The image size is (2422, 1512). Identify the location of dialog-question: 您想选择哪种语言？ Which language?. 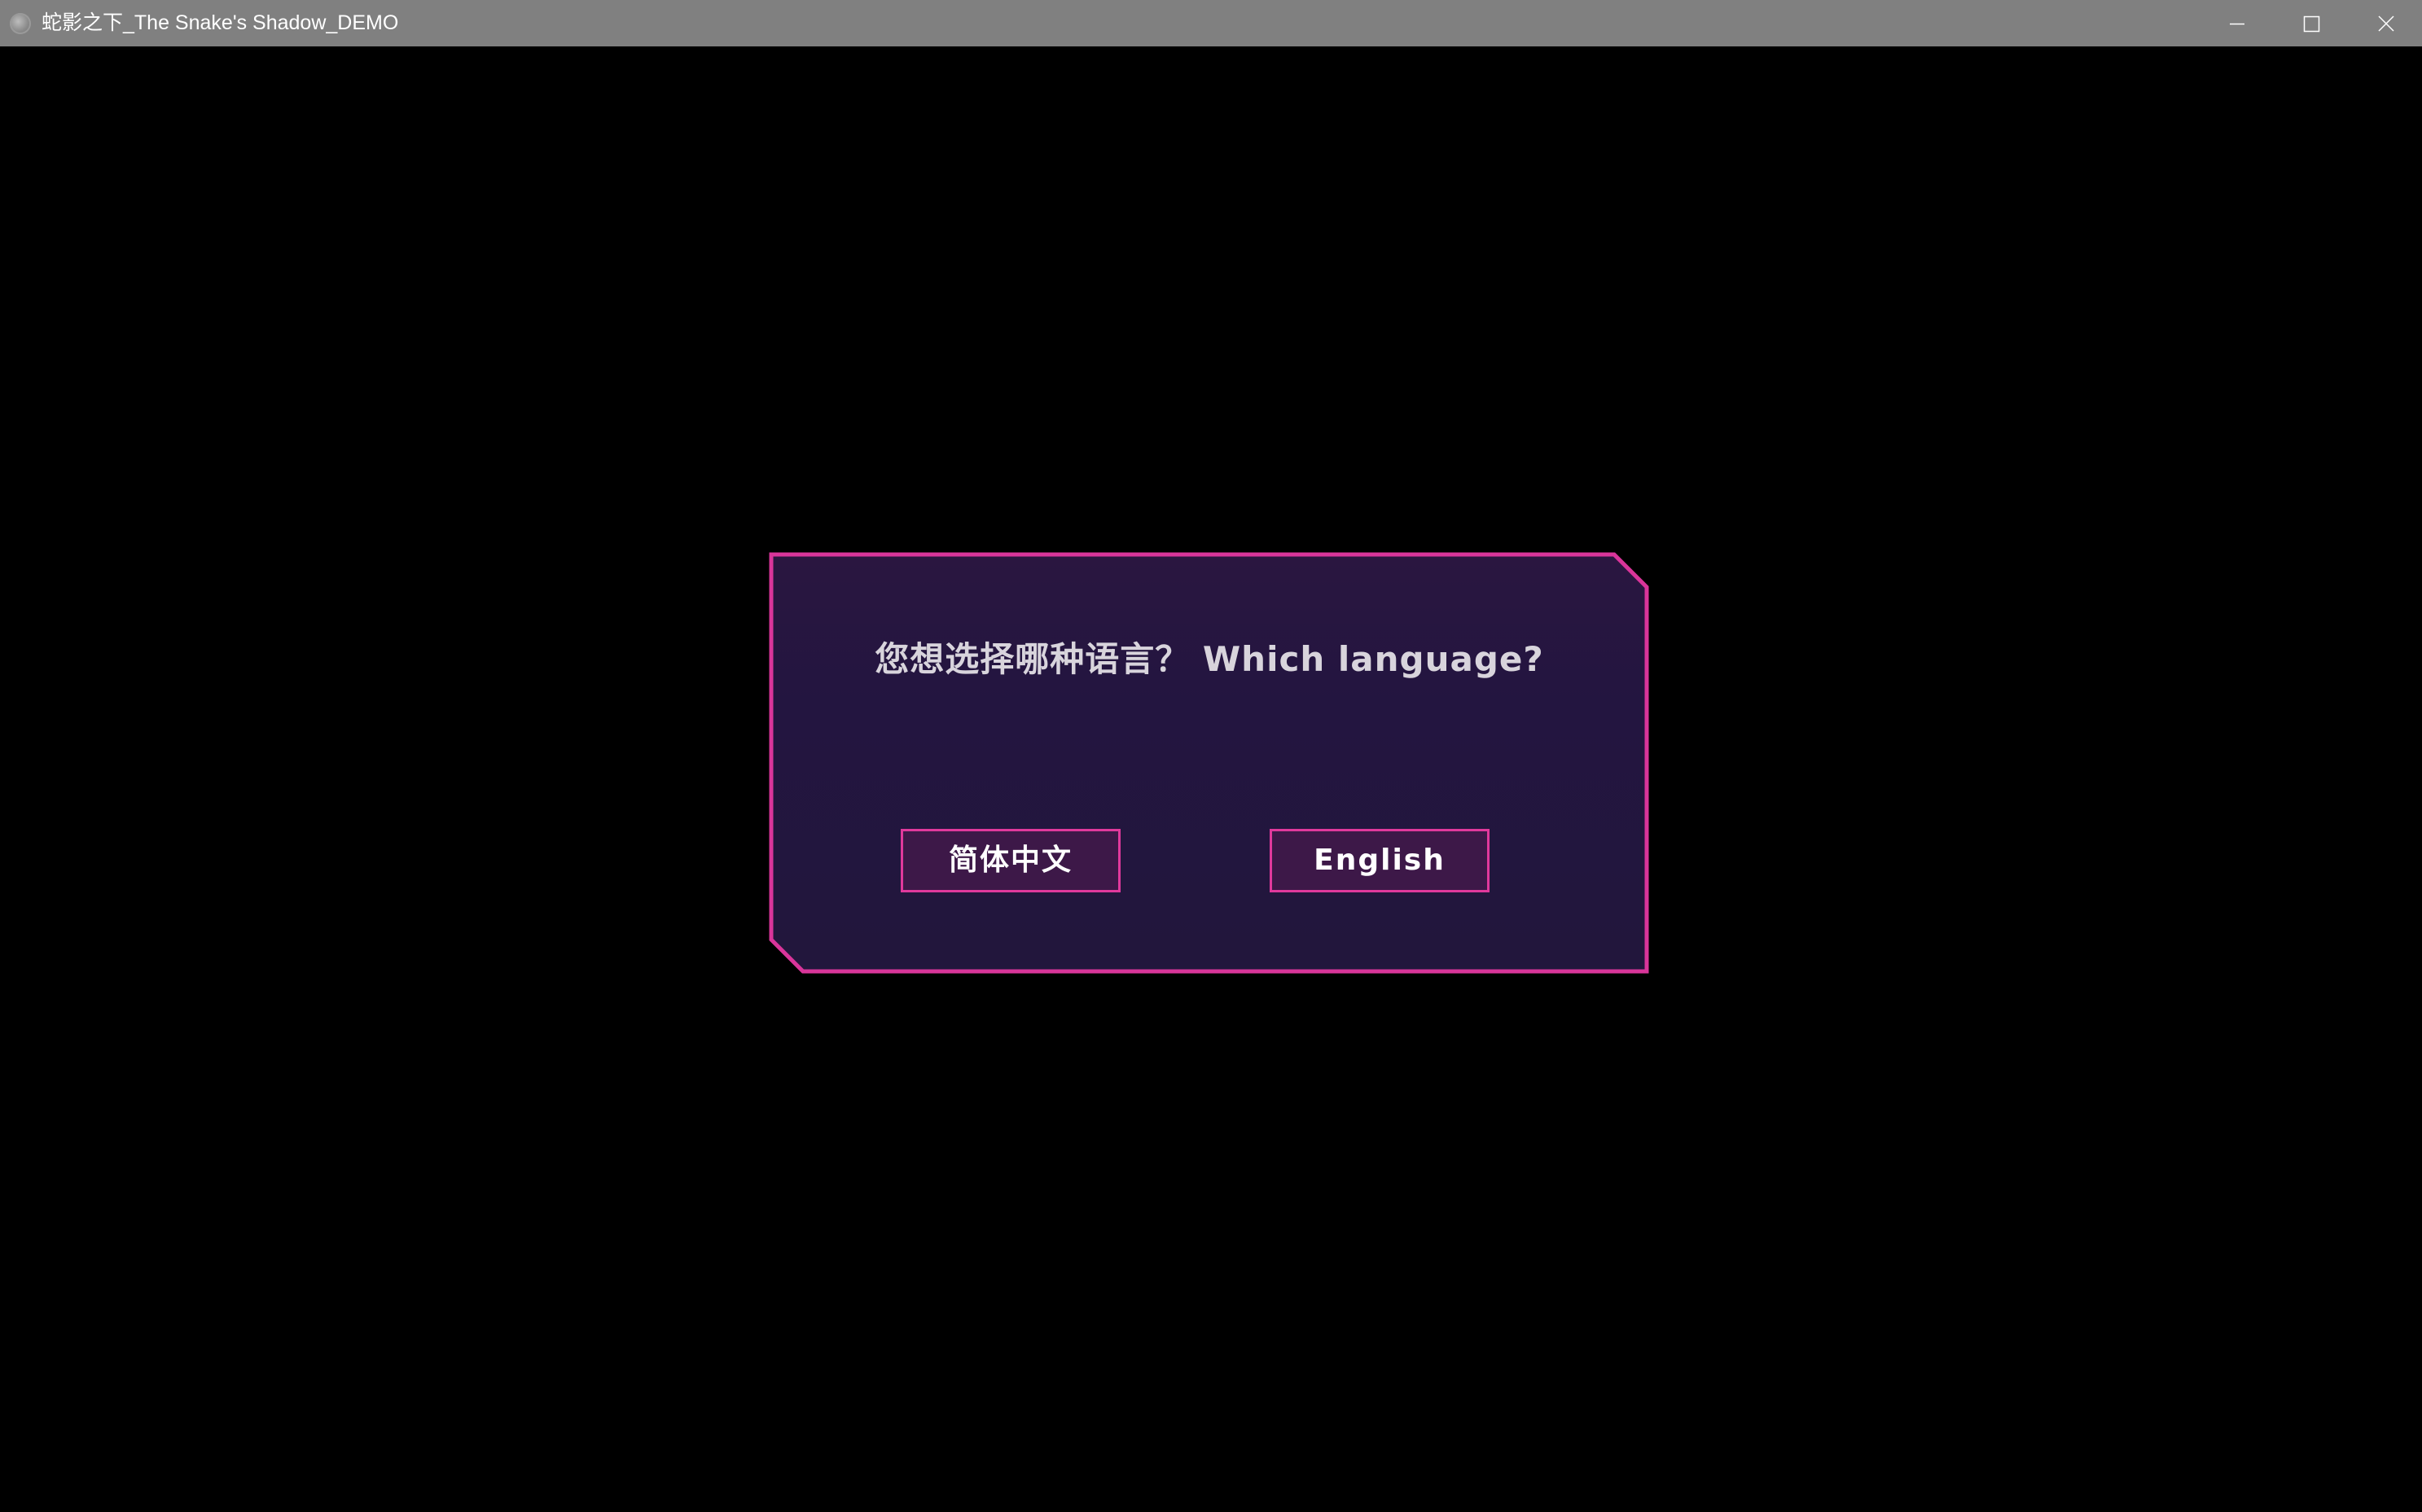
(1209, 659).